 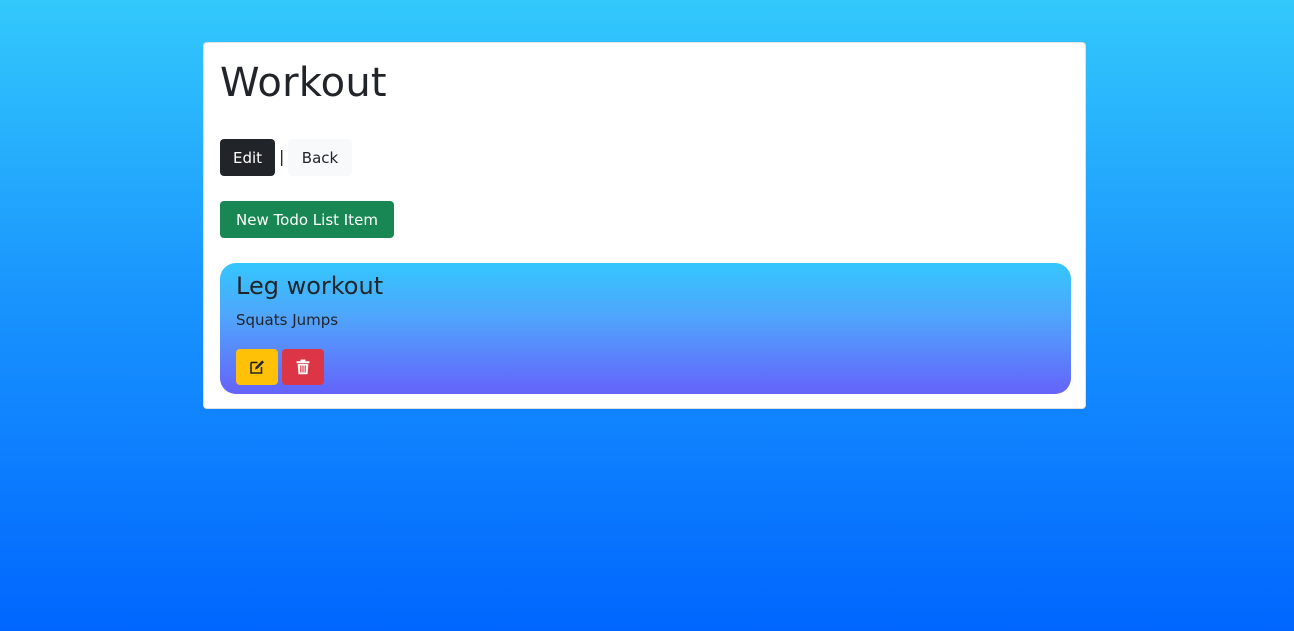 What do you see at coordinates (310, 286) in the screenshot?
I see `todo-item-title: Leg workout` at bounding box center [310, 286].